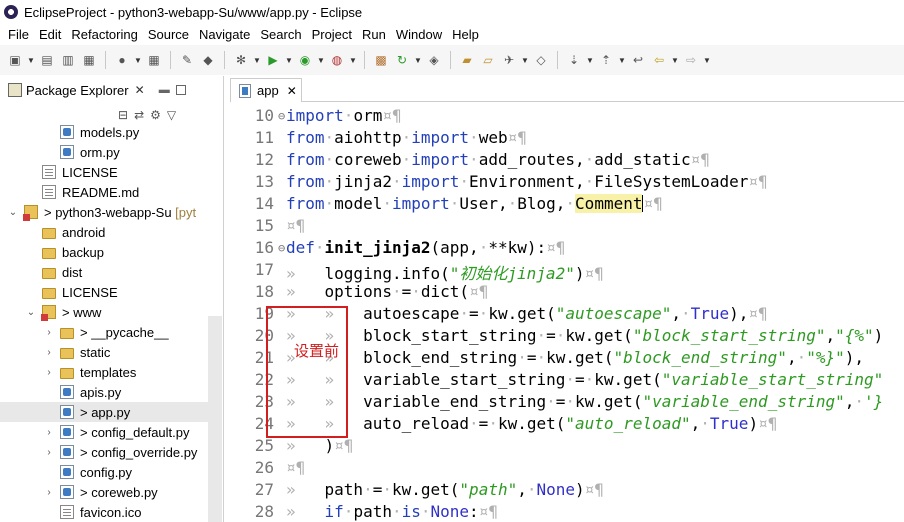 The height and width of the screenshot is (522, 904). What do you see at coordinates (574, 60) in the screenshot?
I see `next-annotation-icon: ⇣` at bounding box center [574, 60].